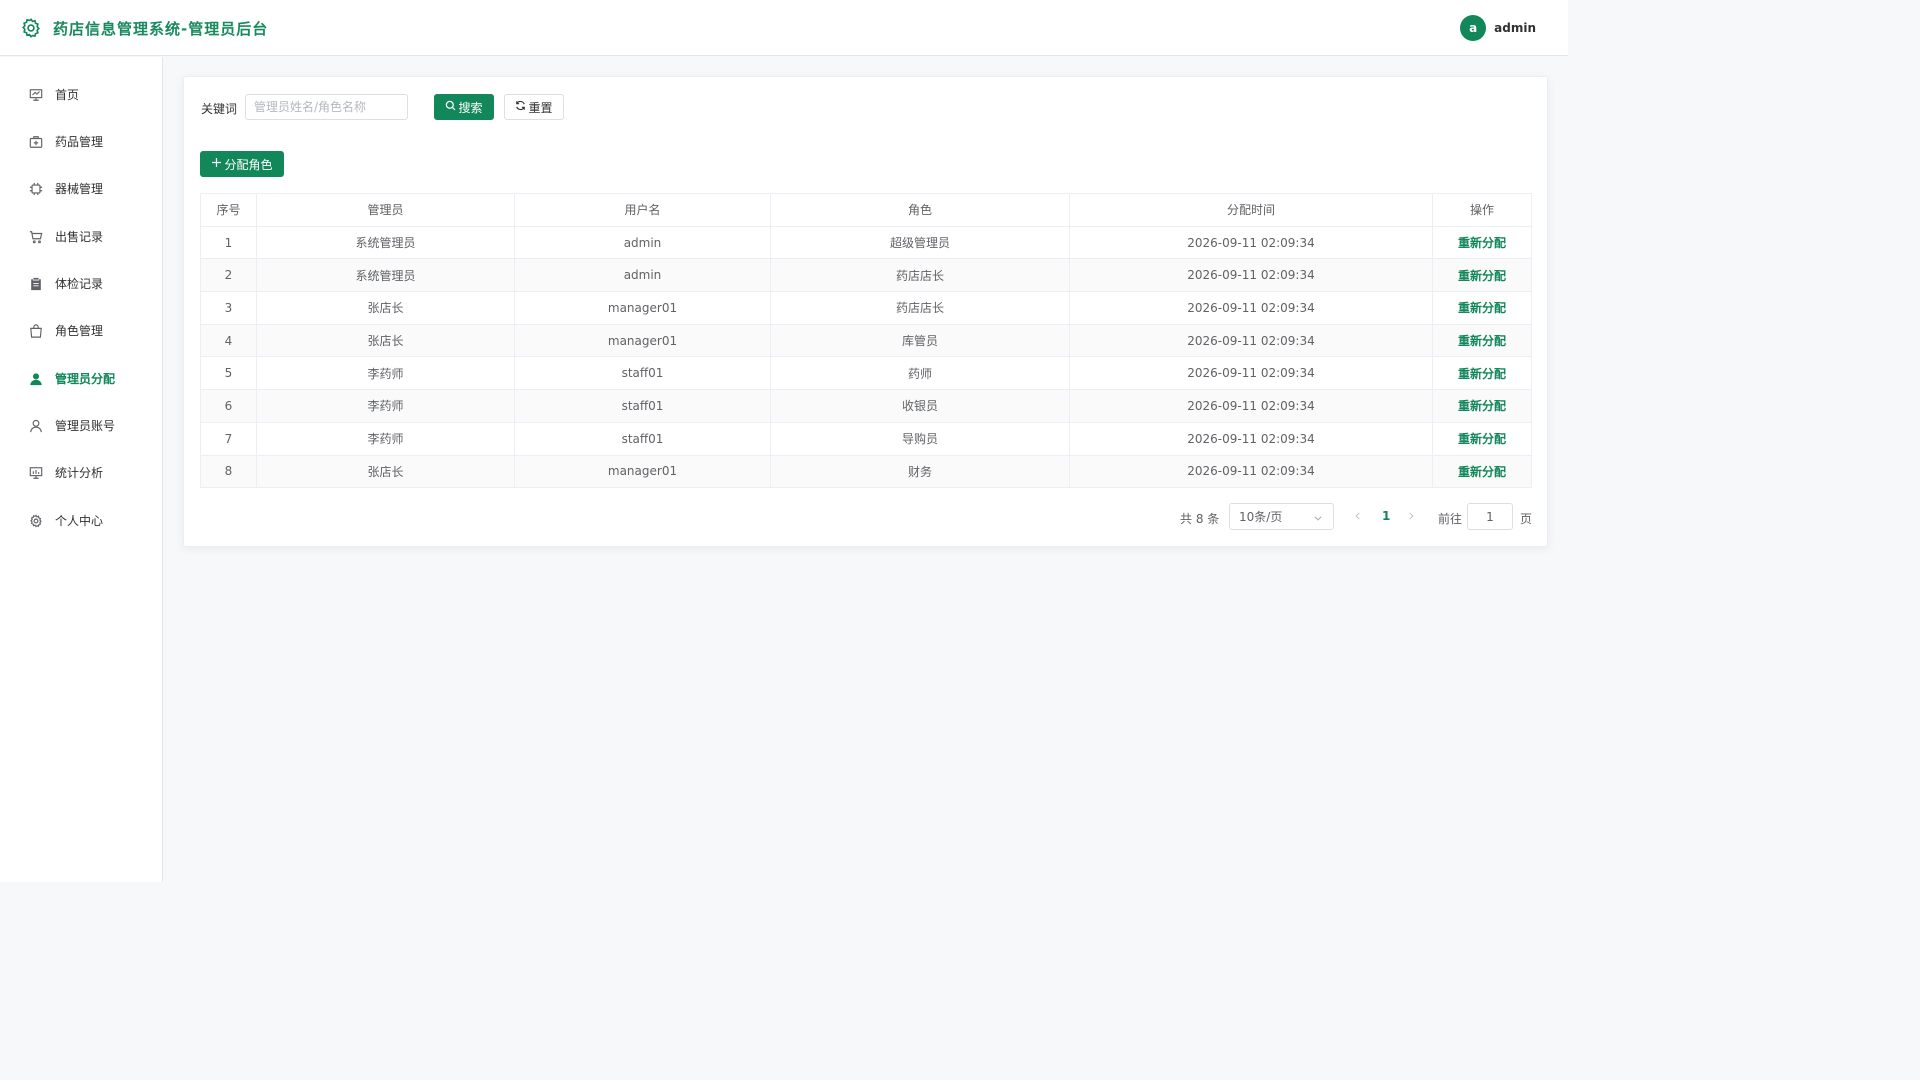  What do you see at coordinates (228, 340) in the screenshot?
I see `cell-no: 4` at bounding box center [228, 340].